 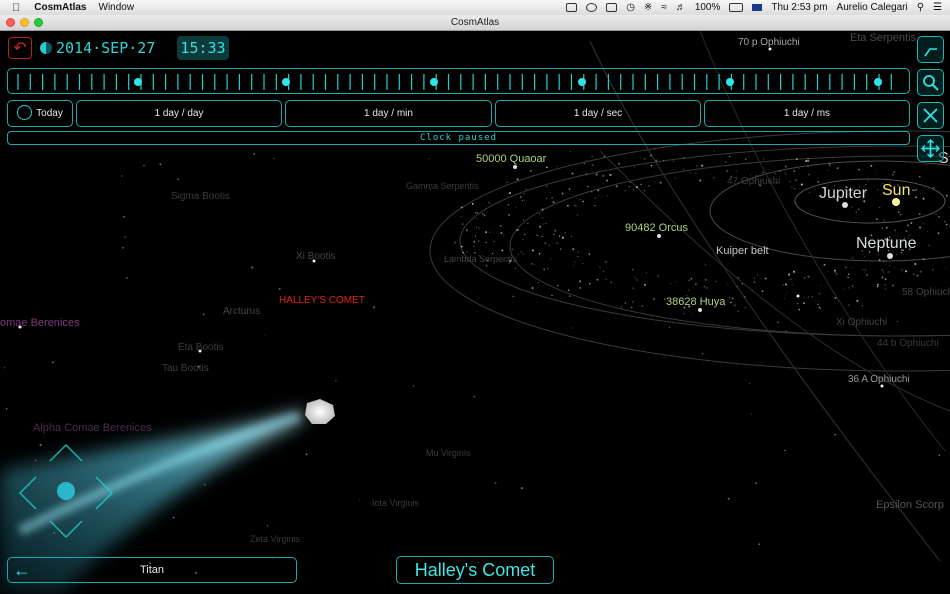 I want to click on time-machine-icon: ◷, so click(x=630, y=7).